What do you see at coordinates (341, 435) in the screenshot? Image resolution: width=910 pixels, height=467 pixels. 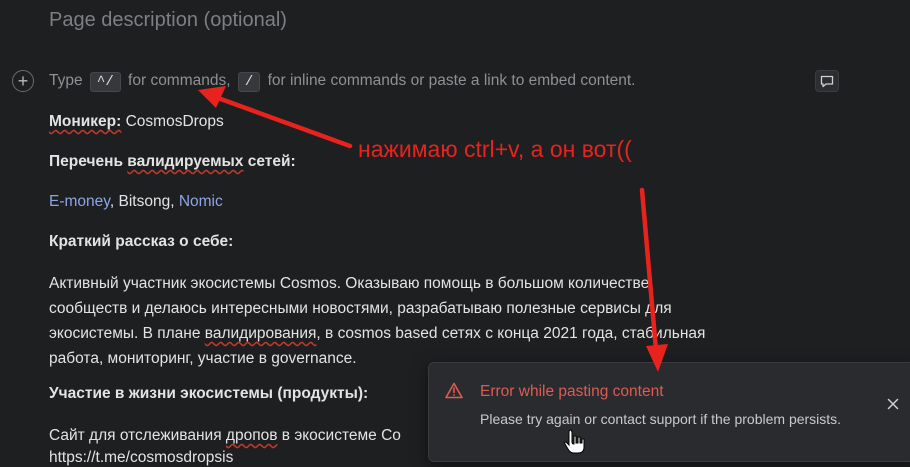 I see `site-line-post: в экосистеме Co` at bounding box center [341, 435].